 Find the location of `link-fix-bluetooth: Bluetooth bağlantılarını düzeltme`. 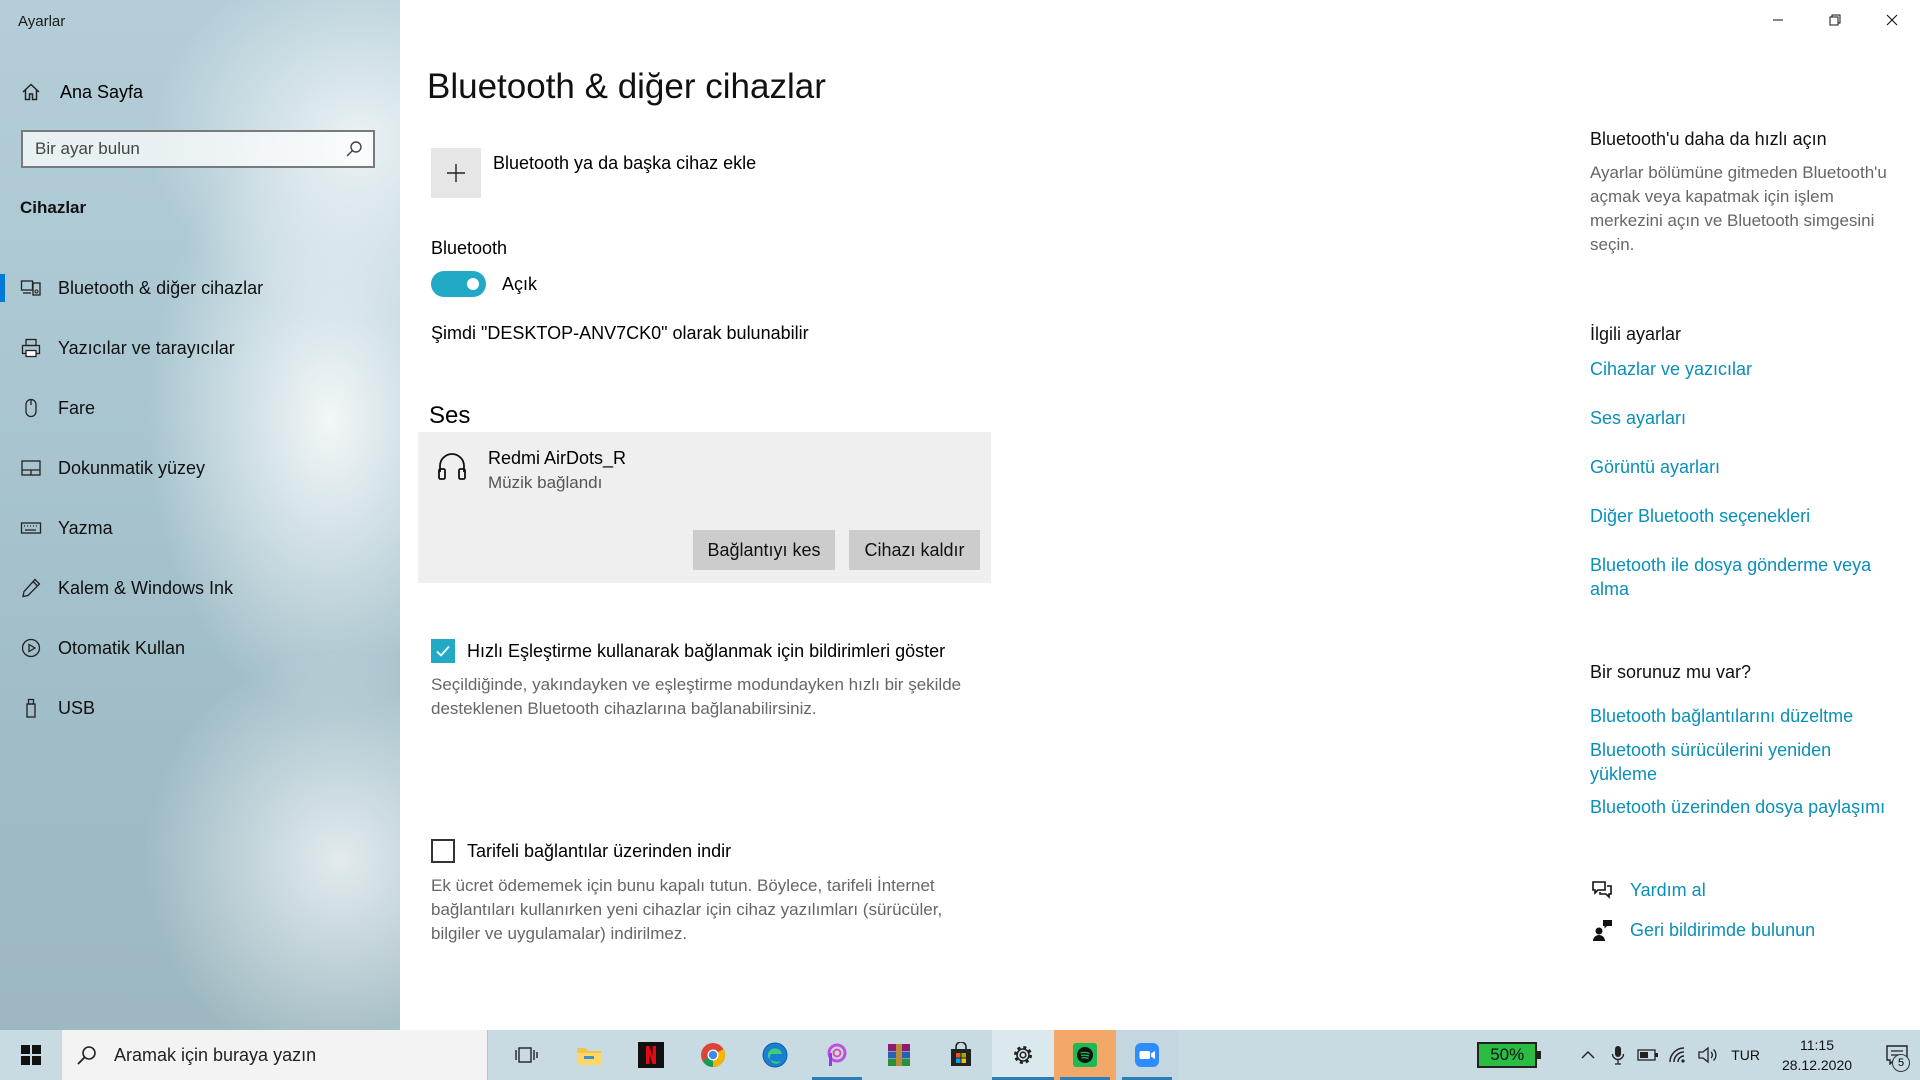

link-fix-bluetooth: Bluetooth bağlantılarını düzeltme is located at coordinates (1745, 716).